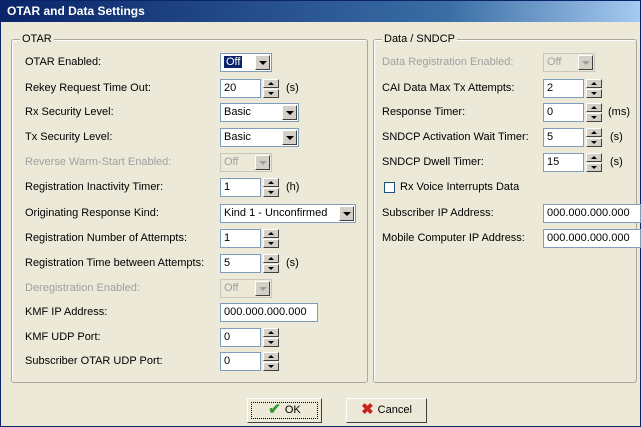 This screenshot has width=641, height=427. I want to click on subscriber-ip-label: Subscriber IP Address:, so click(438, 213).